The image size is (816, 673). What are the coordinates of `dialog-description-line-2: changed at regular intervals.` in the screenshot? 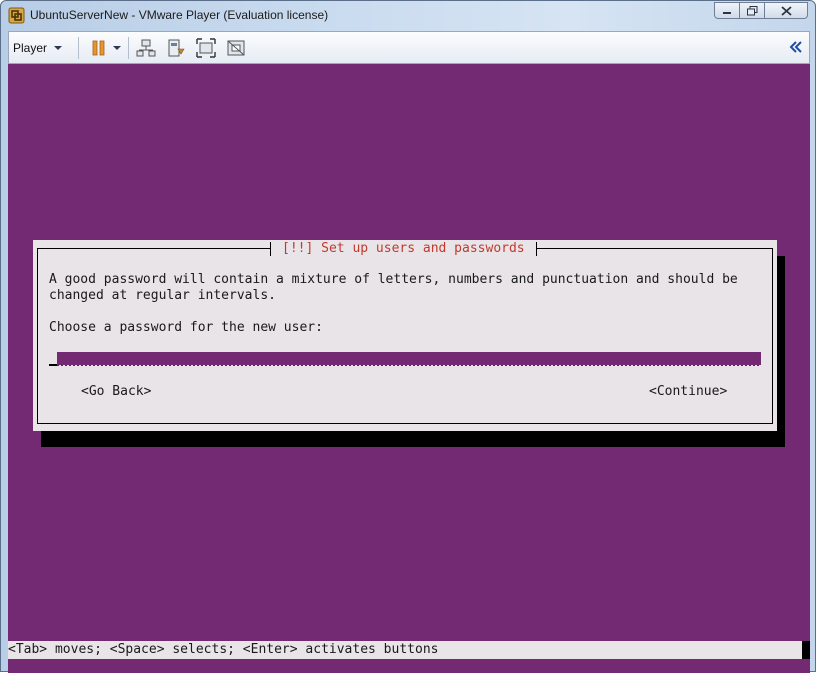 It's located at (162, 295).